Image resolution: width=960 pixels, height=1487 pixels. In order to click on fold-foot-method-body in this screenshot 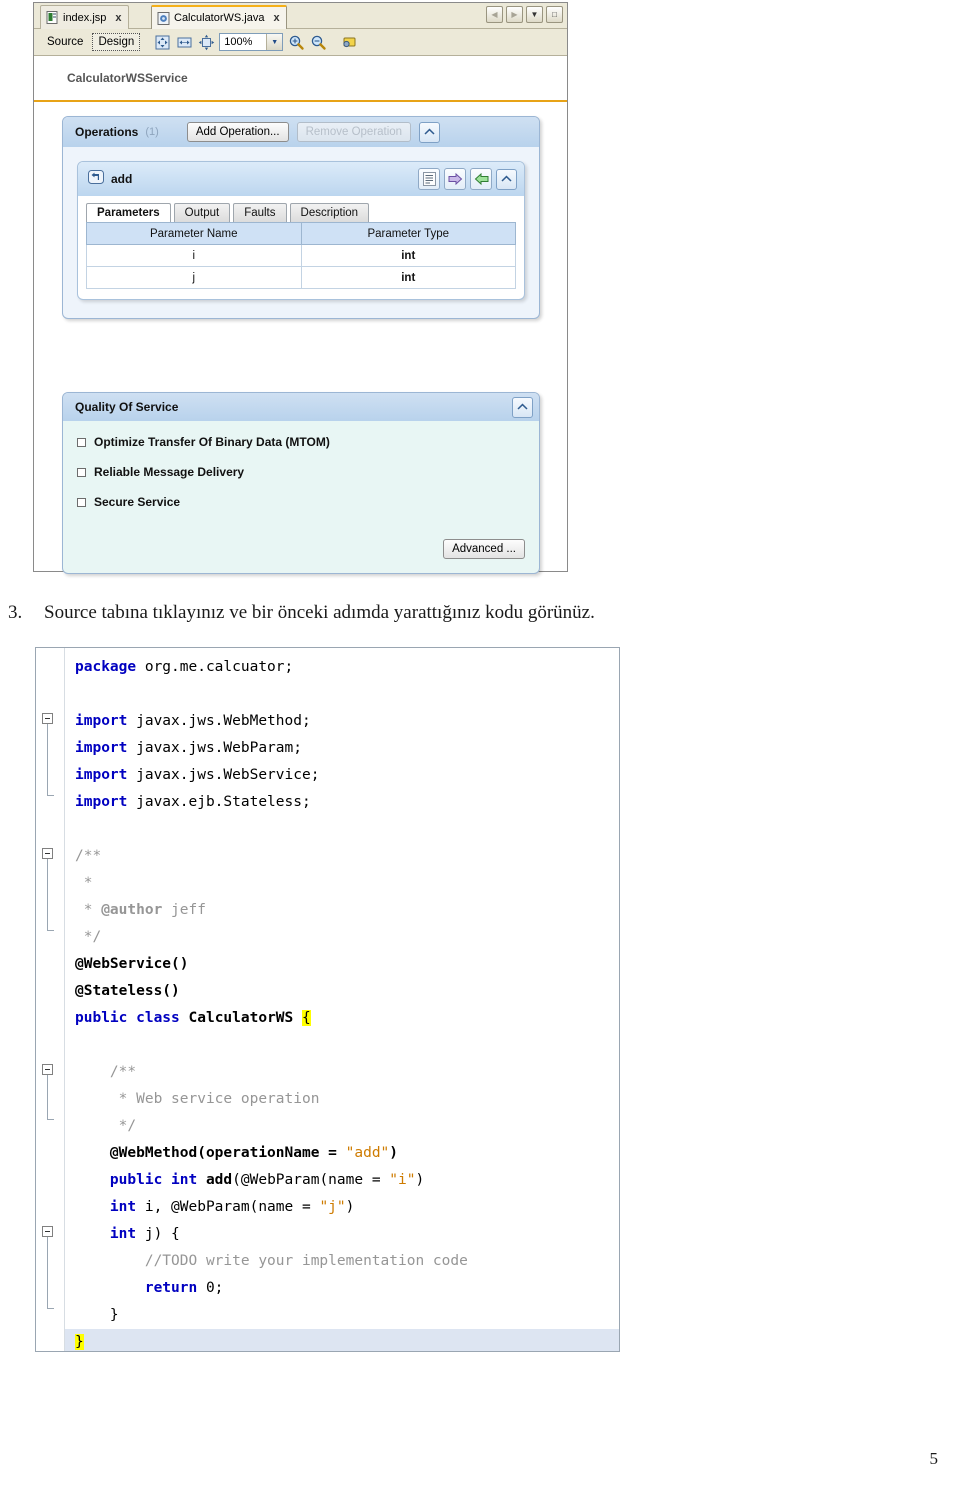, I will do `click(50, 1308)`.